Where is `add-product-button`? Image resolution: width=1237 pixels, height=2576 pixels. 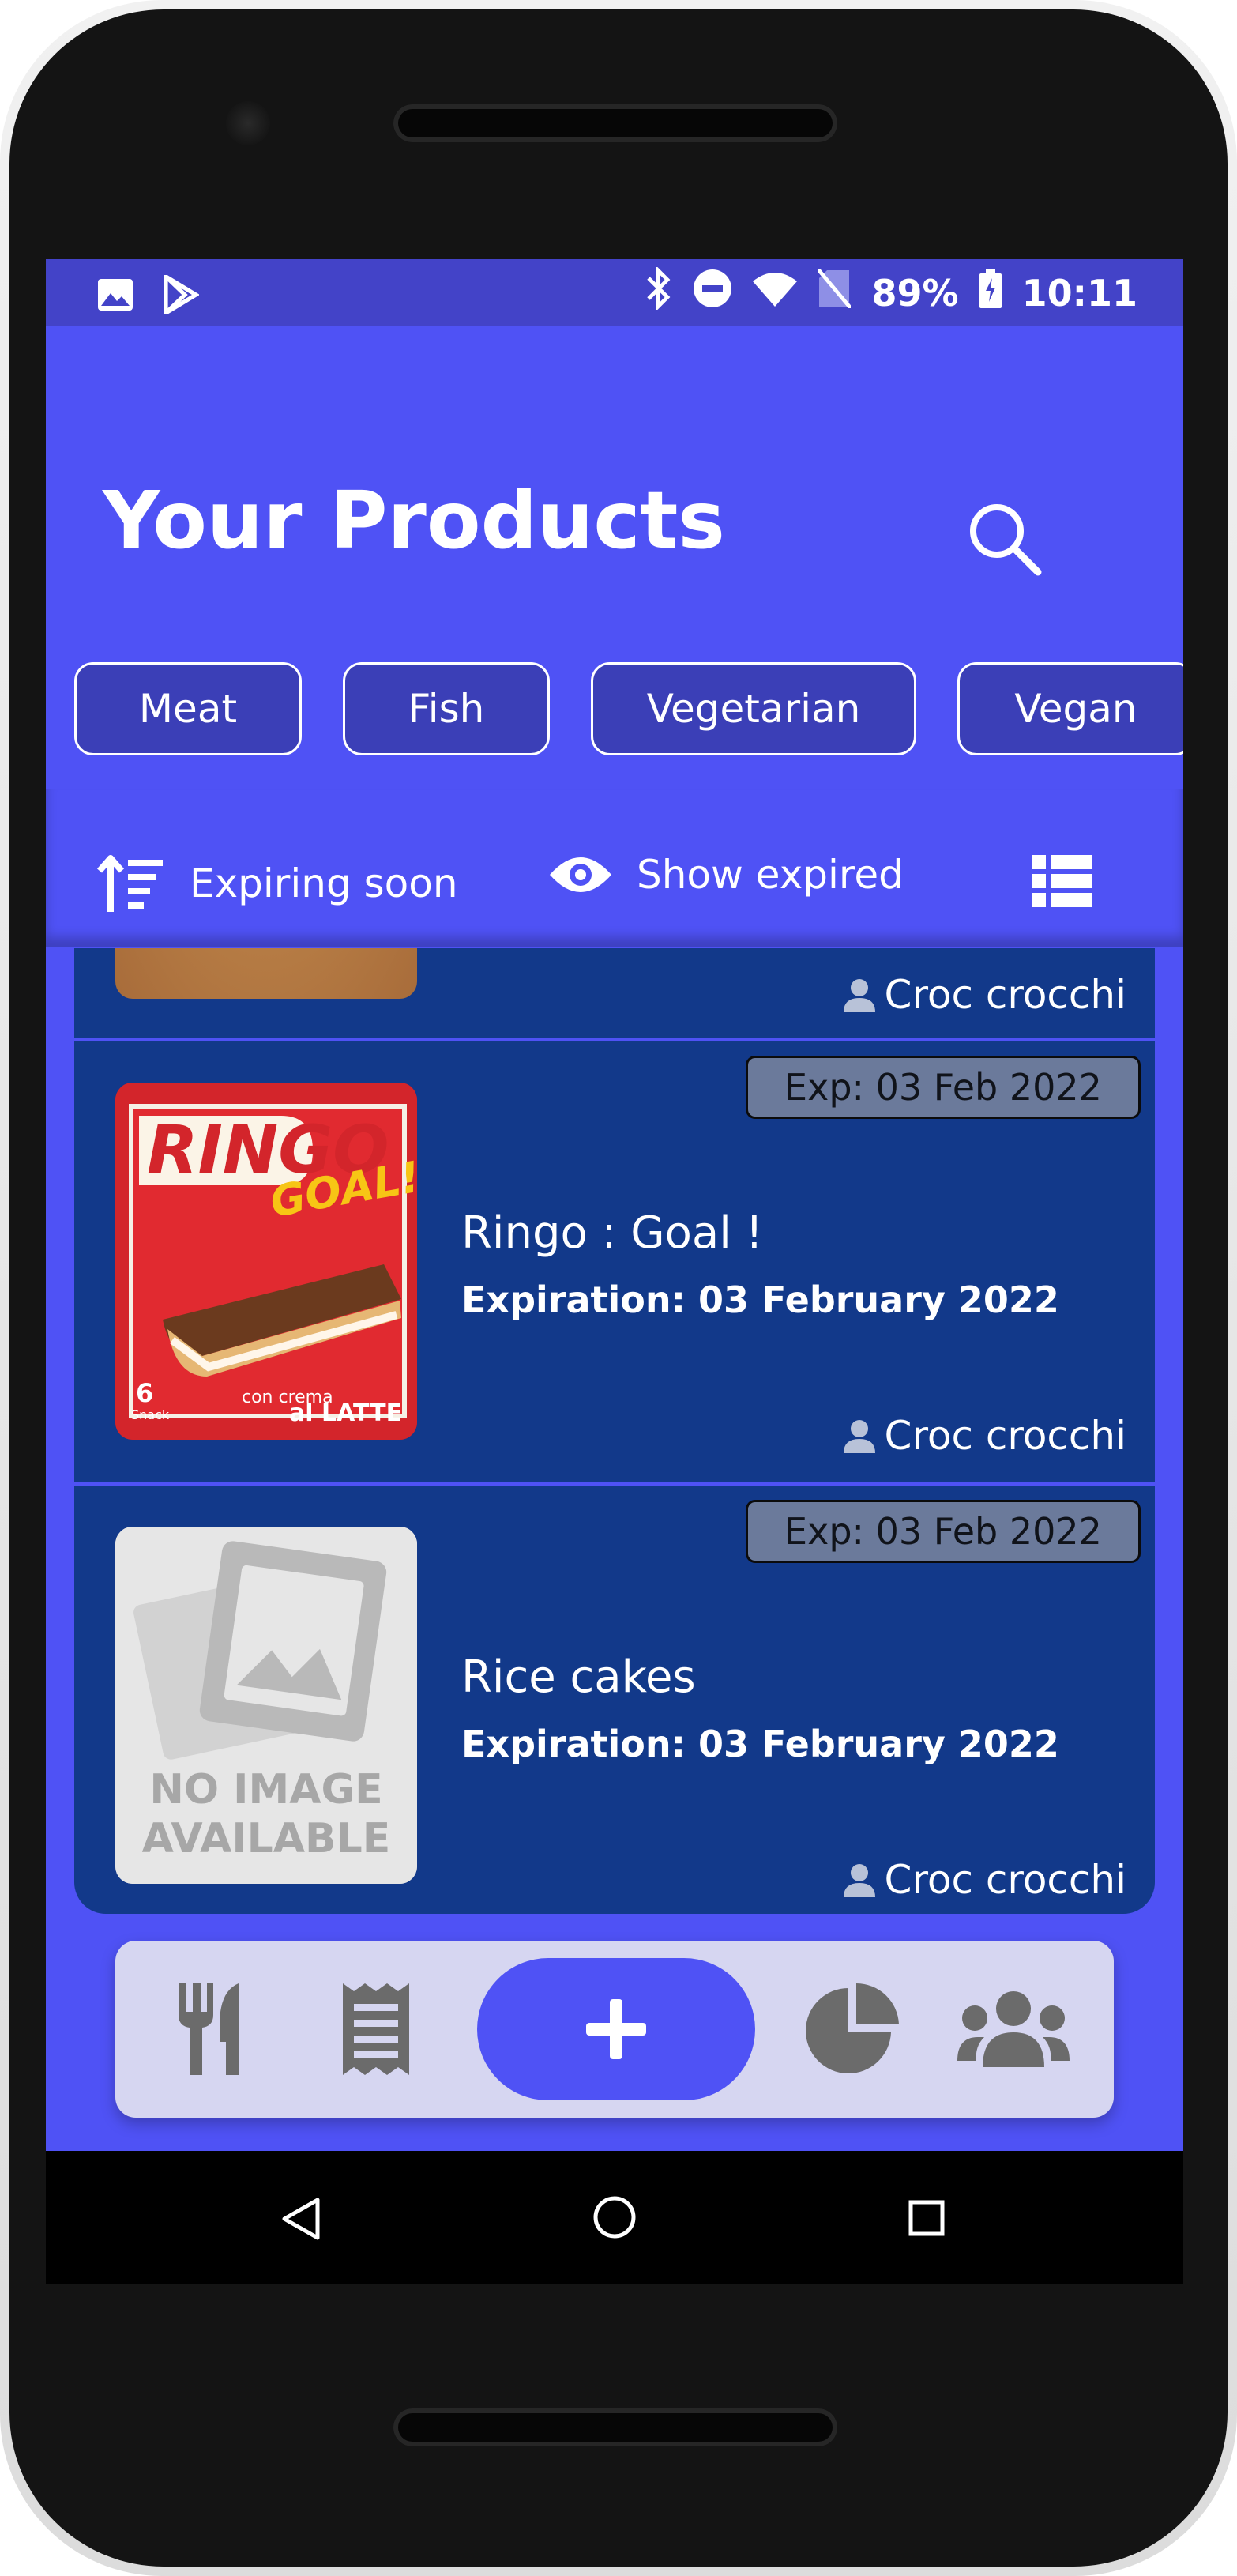 add-product-button is located at coordinates (616, 2029).